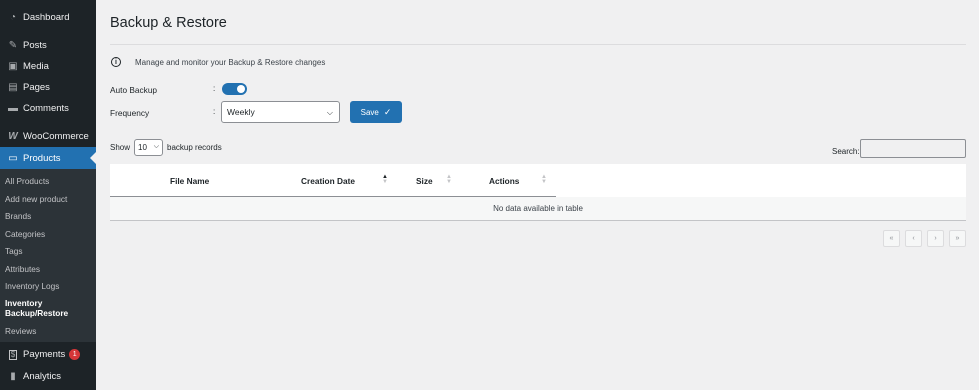 Image resolution: width=979 pixels, height=390 pixels. Describe the element at coordinates (48, 108) in the screenshot. I see `menu-item-comments: ▬ Comments` at that location.